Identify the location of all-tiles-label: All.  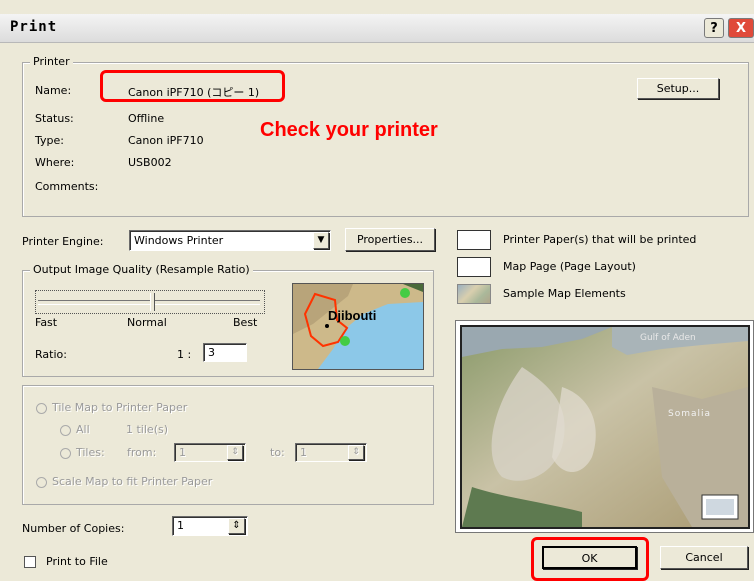
(83, 429).